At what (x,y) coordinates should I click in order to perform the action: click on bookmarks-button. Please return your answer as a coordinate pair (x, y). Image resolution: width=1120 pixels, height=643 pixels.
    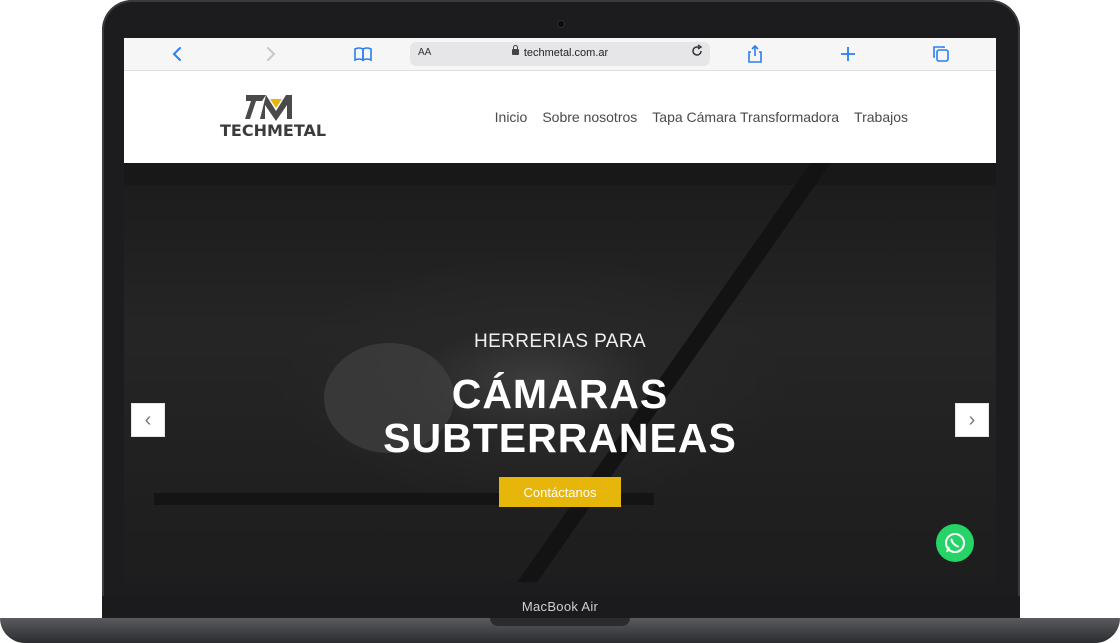
    Looking at the image, I should click on (363, 54).